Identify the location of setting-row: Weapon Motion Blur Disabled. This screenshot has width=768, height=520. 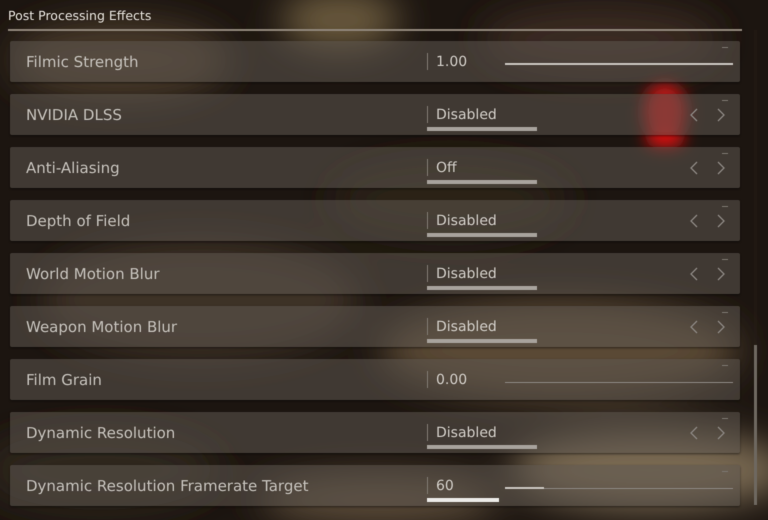
(375, 326).